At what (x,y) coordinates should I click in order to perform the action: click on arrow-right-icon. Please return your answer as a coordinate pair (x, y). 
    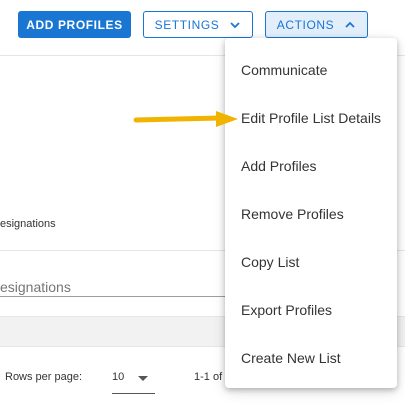
    Looking at the image, I should click on (185, 119).